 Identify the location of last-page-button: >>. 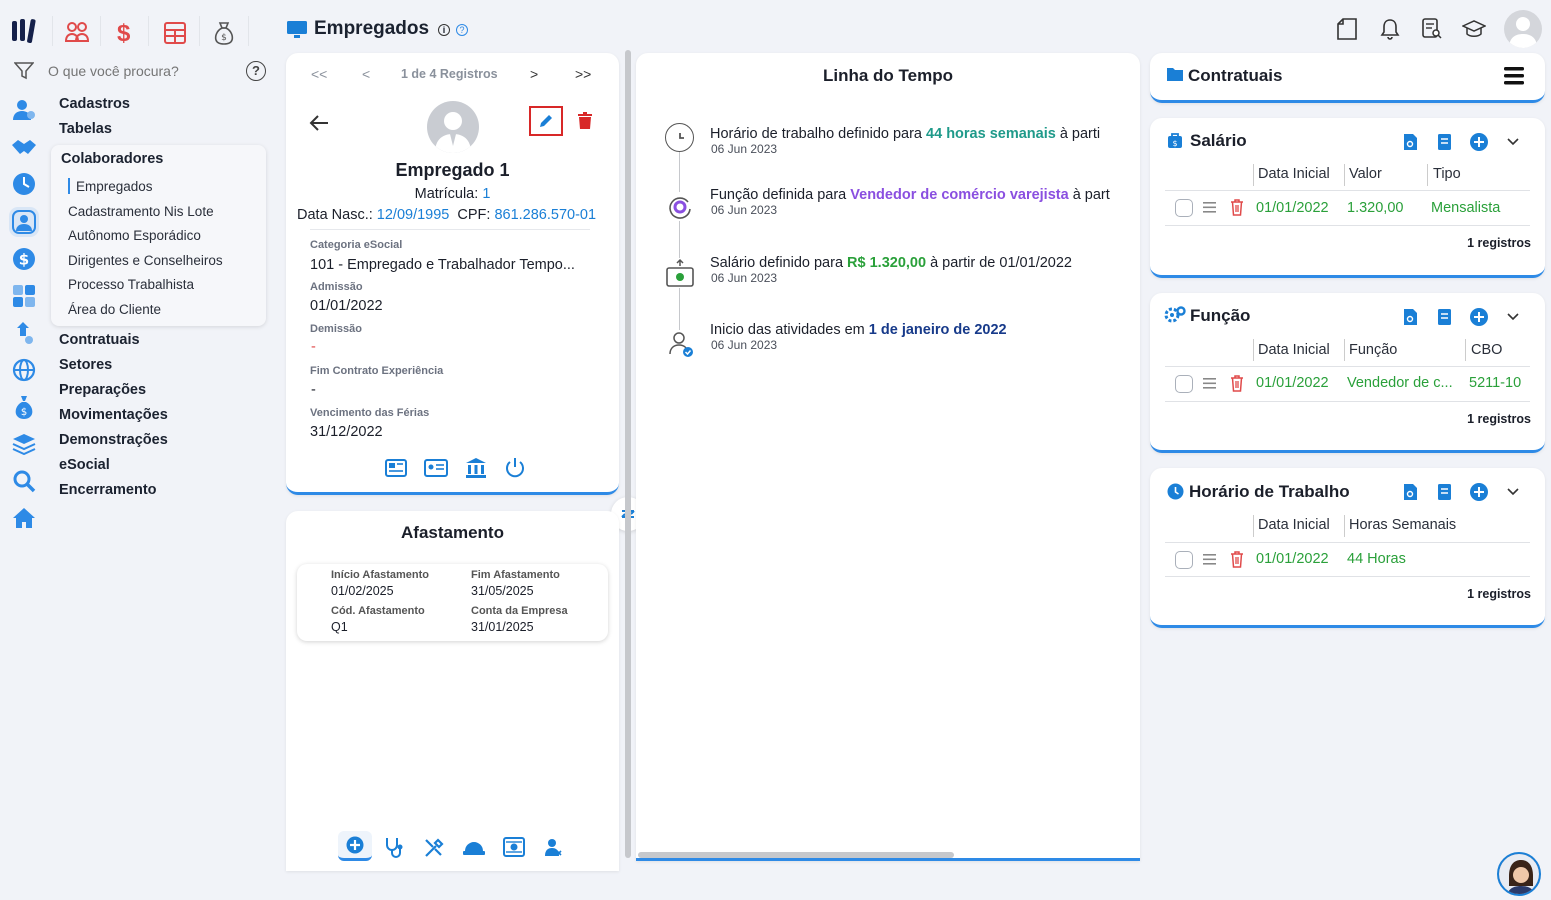
(583, 74).